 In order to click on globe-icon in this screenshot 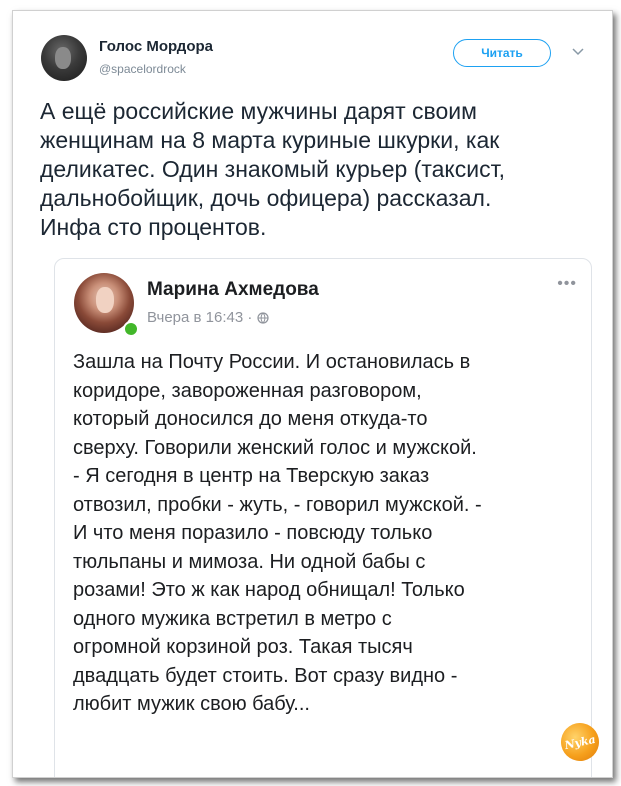, I will do `click(263, 317)`.